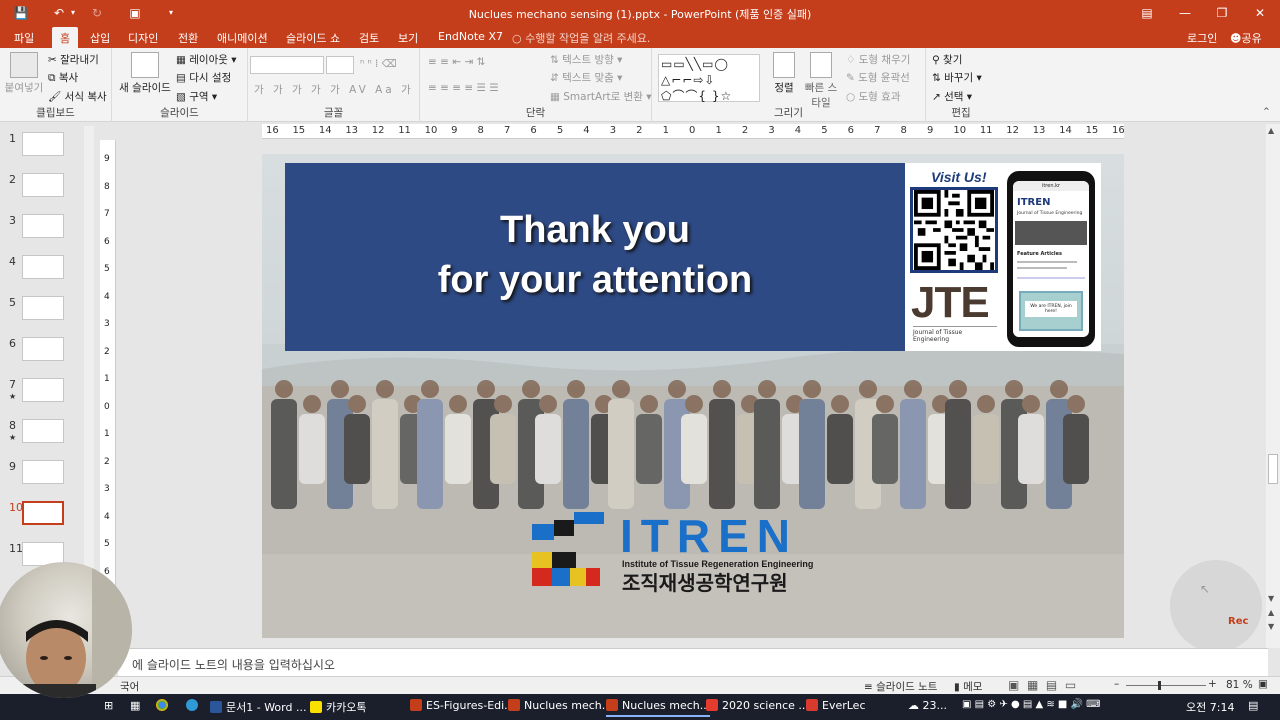 This screenshot has height=720, width=1280. What do you see at coordinates (77, 96) in the screenshot?
I see `format-painter-button: 🖌 서식 복사` at bounding box center [77, 96].